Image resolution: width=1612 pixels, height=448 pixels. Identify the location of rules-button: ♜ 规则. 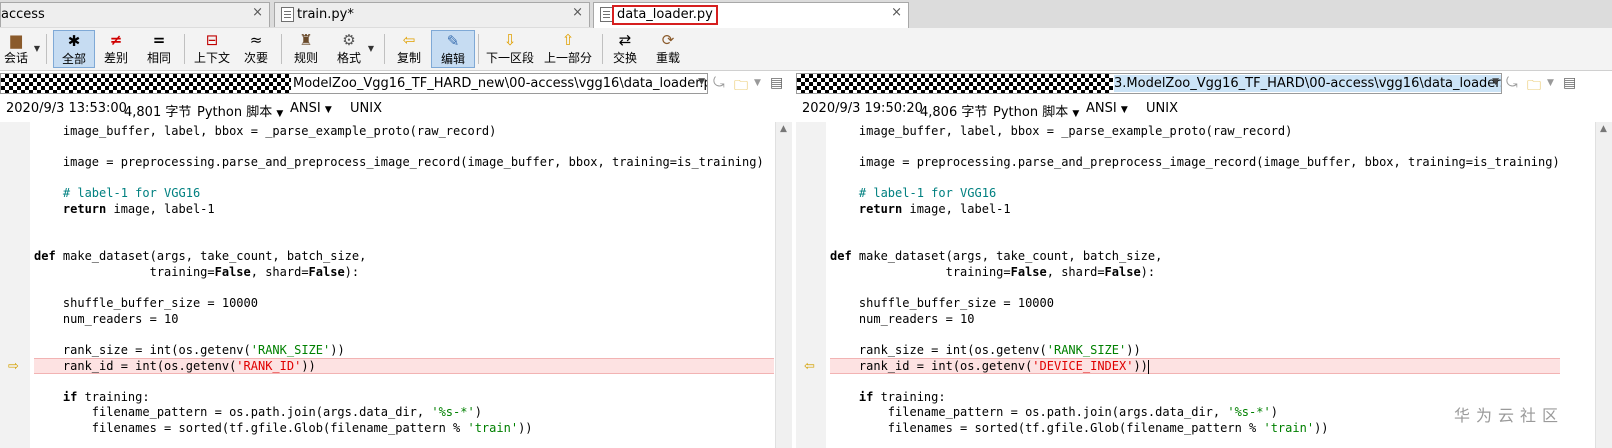
(306, 49).